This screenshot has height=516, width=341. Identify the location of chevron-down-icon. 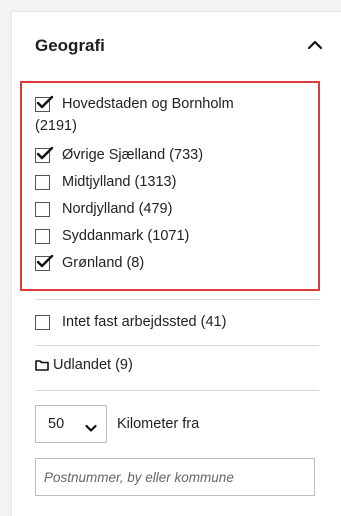
(91, 429).